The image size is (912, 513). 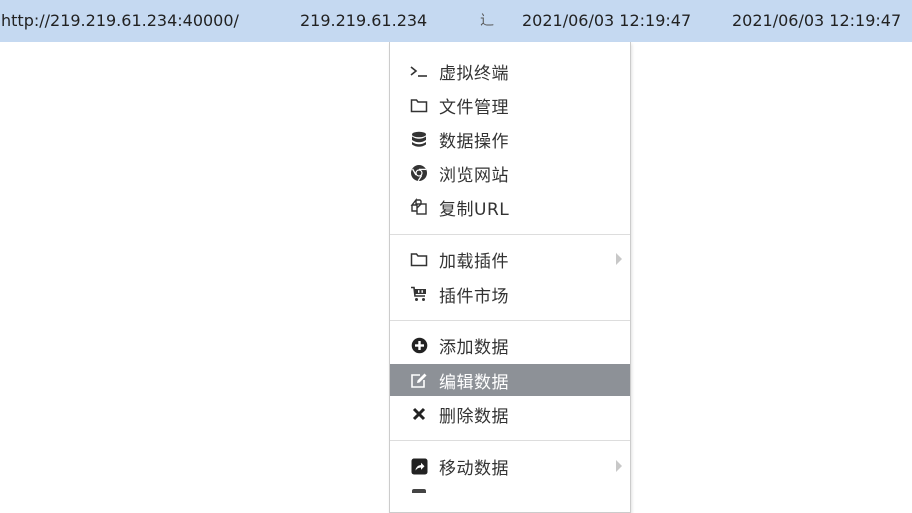 I want to click on updated-time-cell: 2021/06/03 12:19:47, so click(x=816, y=21).